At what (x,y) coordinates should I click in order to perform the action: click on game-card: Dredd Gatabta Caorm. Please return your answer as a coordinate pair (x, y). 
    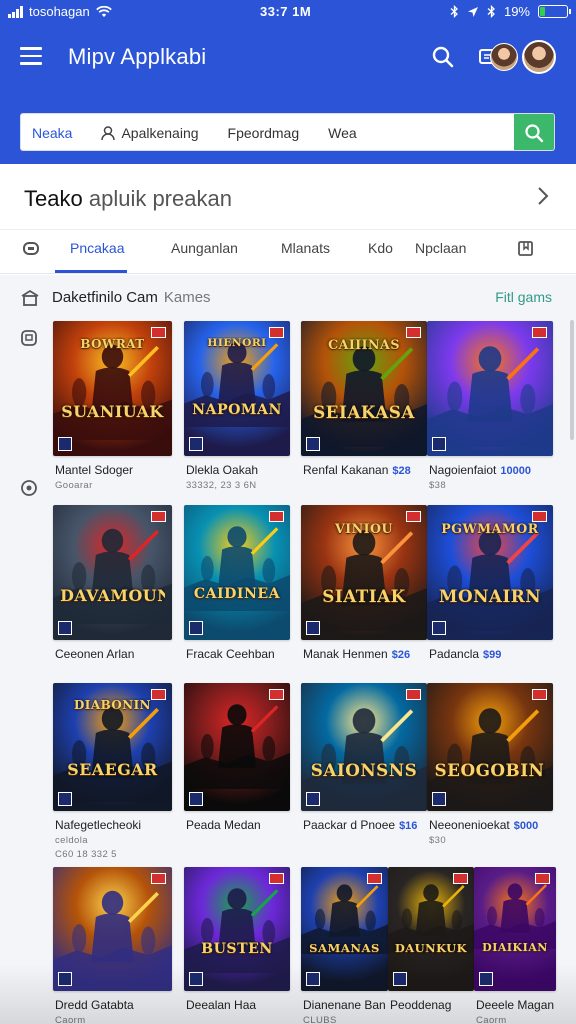
    Looking at the image, I should click on (112, 945).